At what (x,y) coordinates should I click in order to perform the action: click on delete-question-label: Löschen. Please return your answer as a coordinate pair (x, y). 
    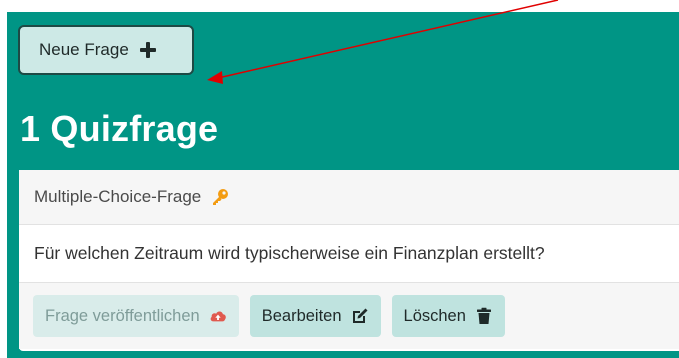
    Looking at the image, I should click on (434, 315).